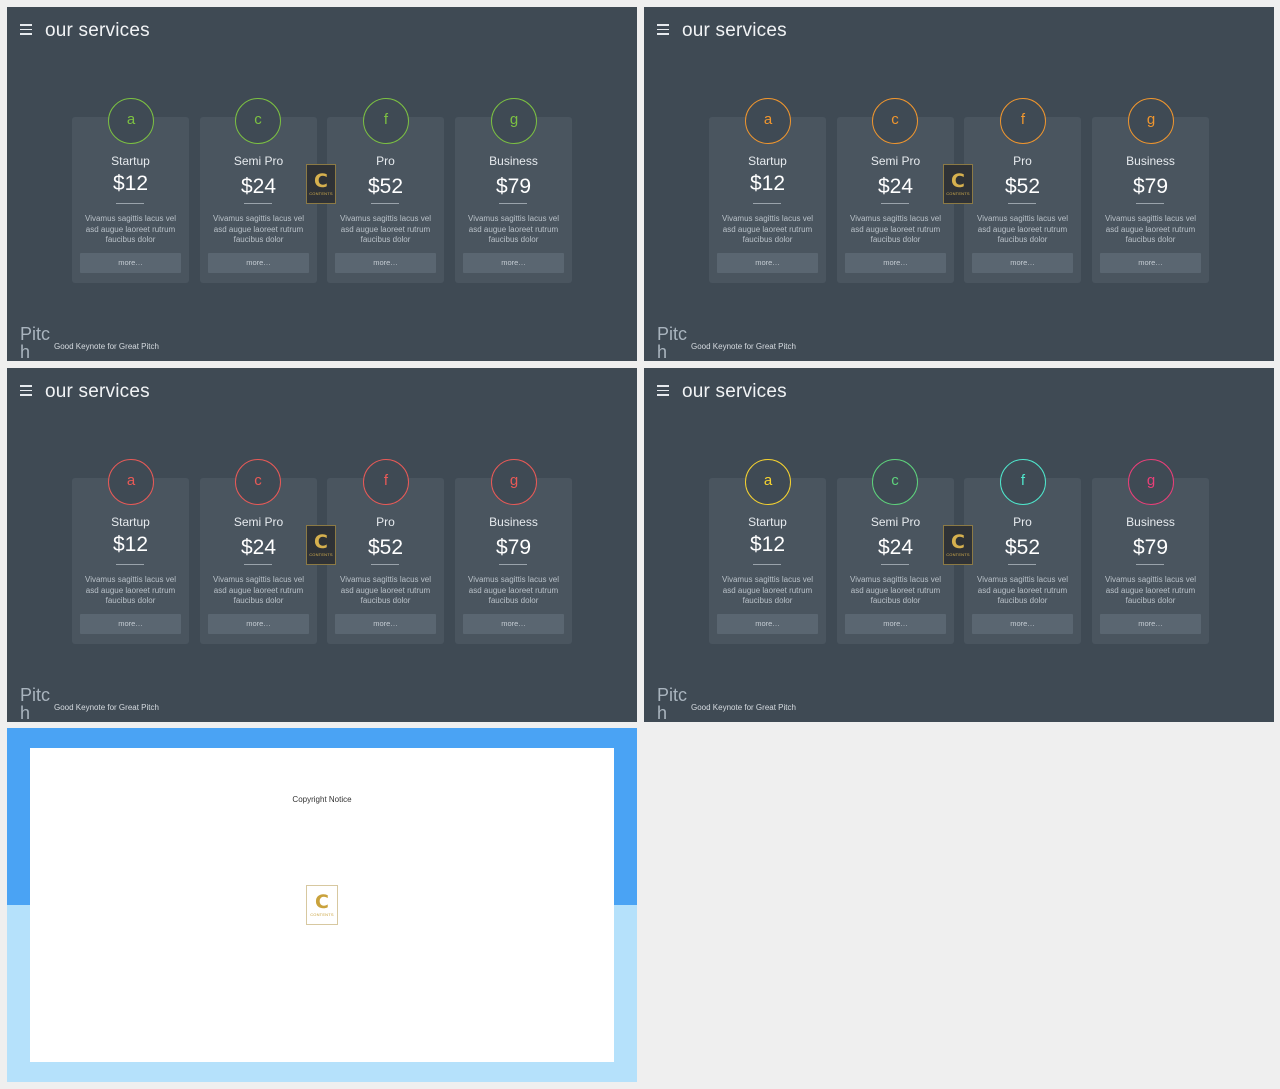 The height and width of the screenshot is (1089, 1280). What do you see at coordinates (895, 482) in the screenshot?
I see `plan-icon: c` at bounding box center [895, 482].